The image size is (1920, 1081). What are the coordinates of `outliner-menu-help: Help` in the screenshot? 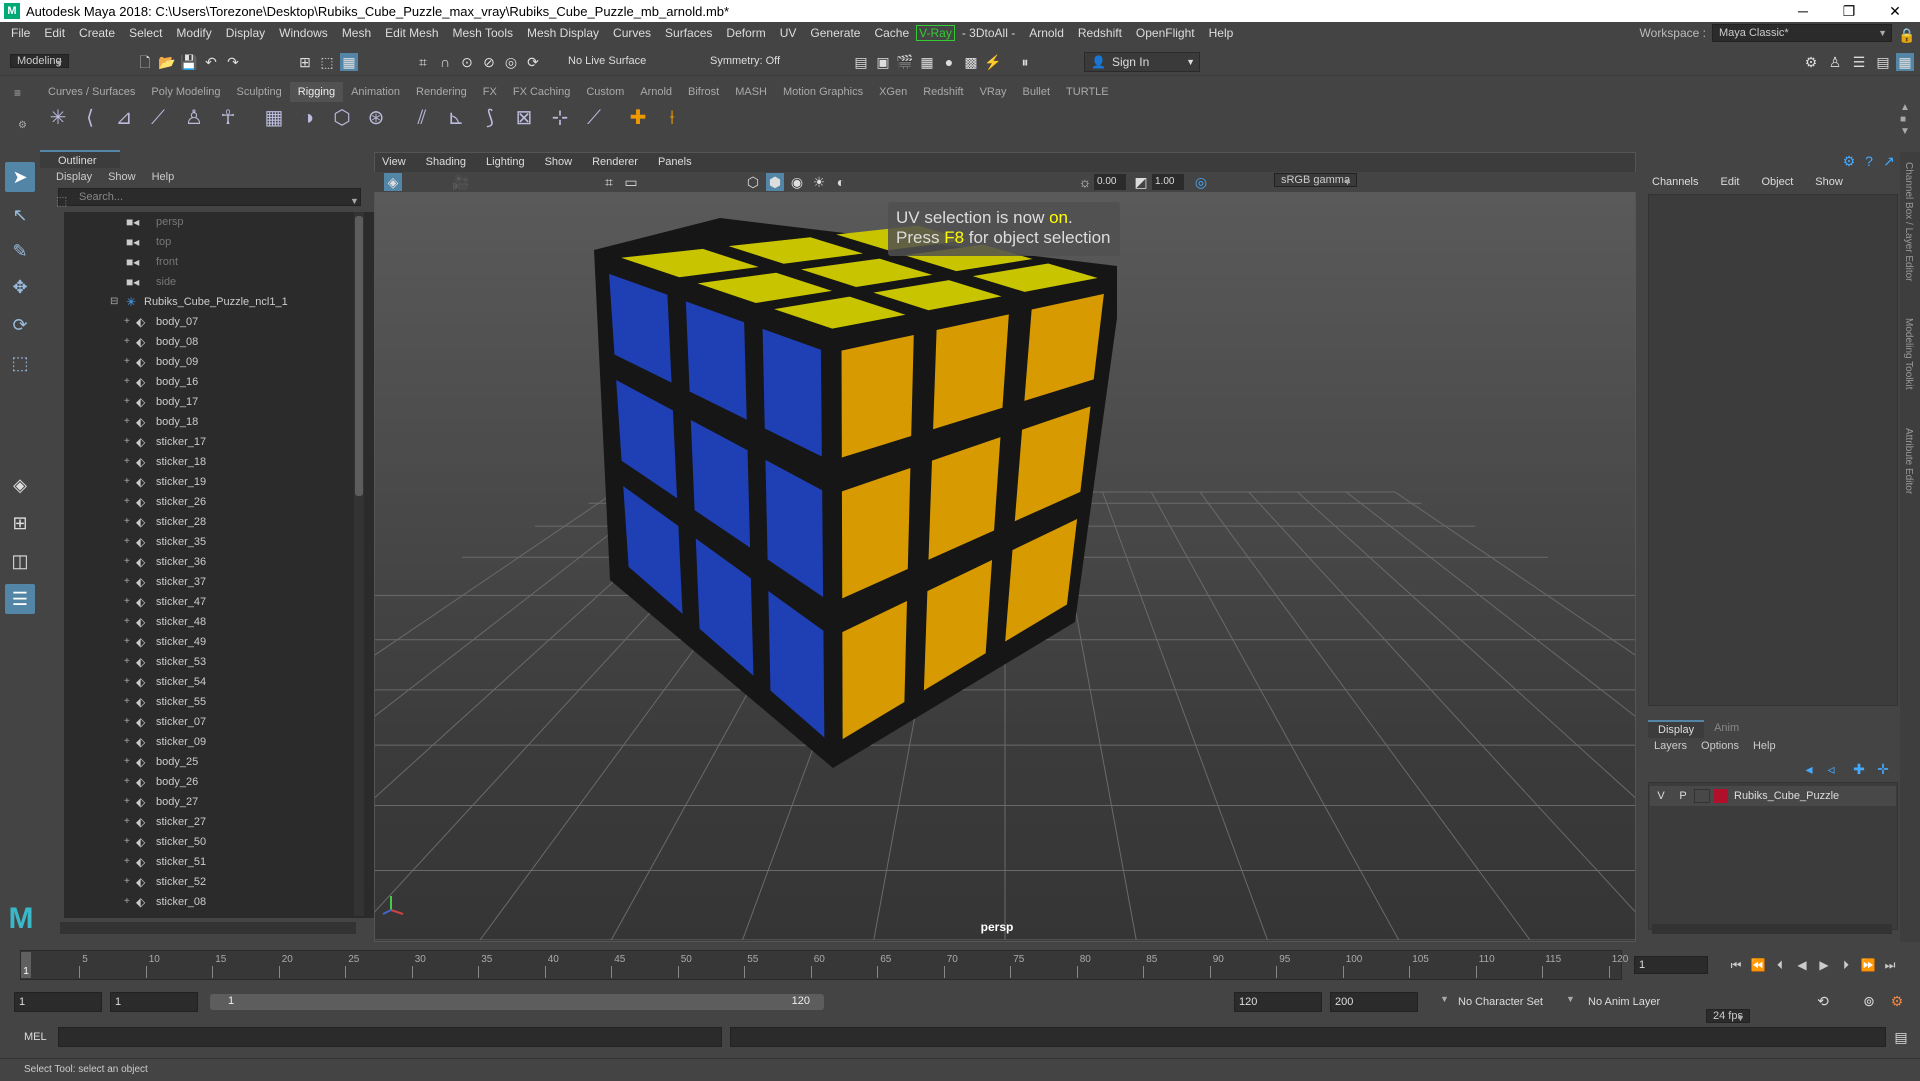 It's located at (163, 177).